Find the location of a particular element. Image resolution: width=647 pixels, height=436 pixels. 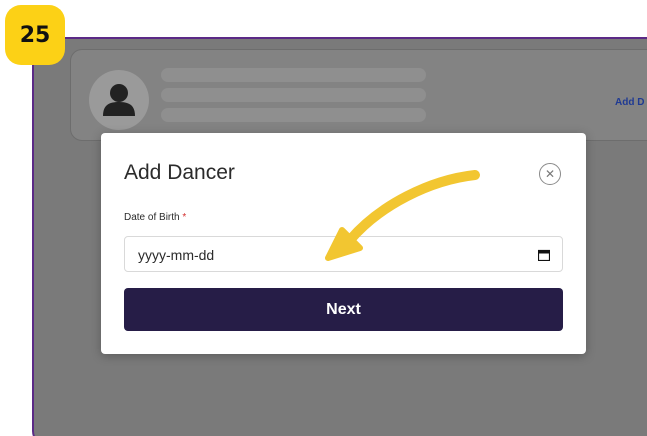

date-placeholder: yyyy-mm-dd is located at coordinates (176, 255).